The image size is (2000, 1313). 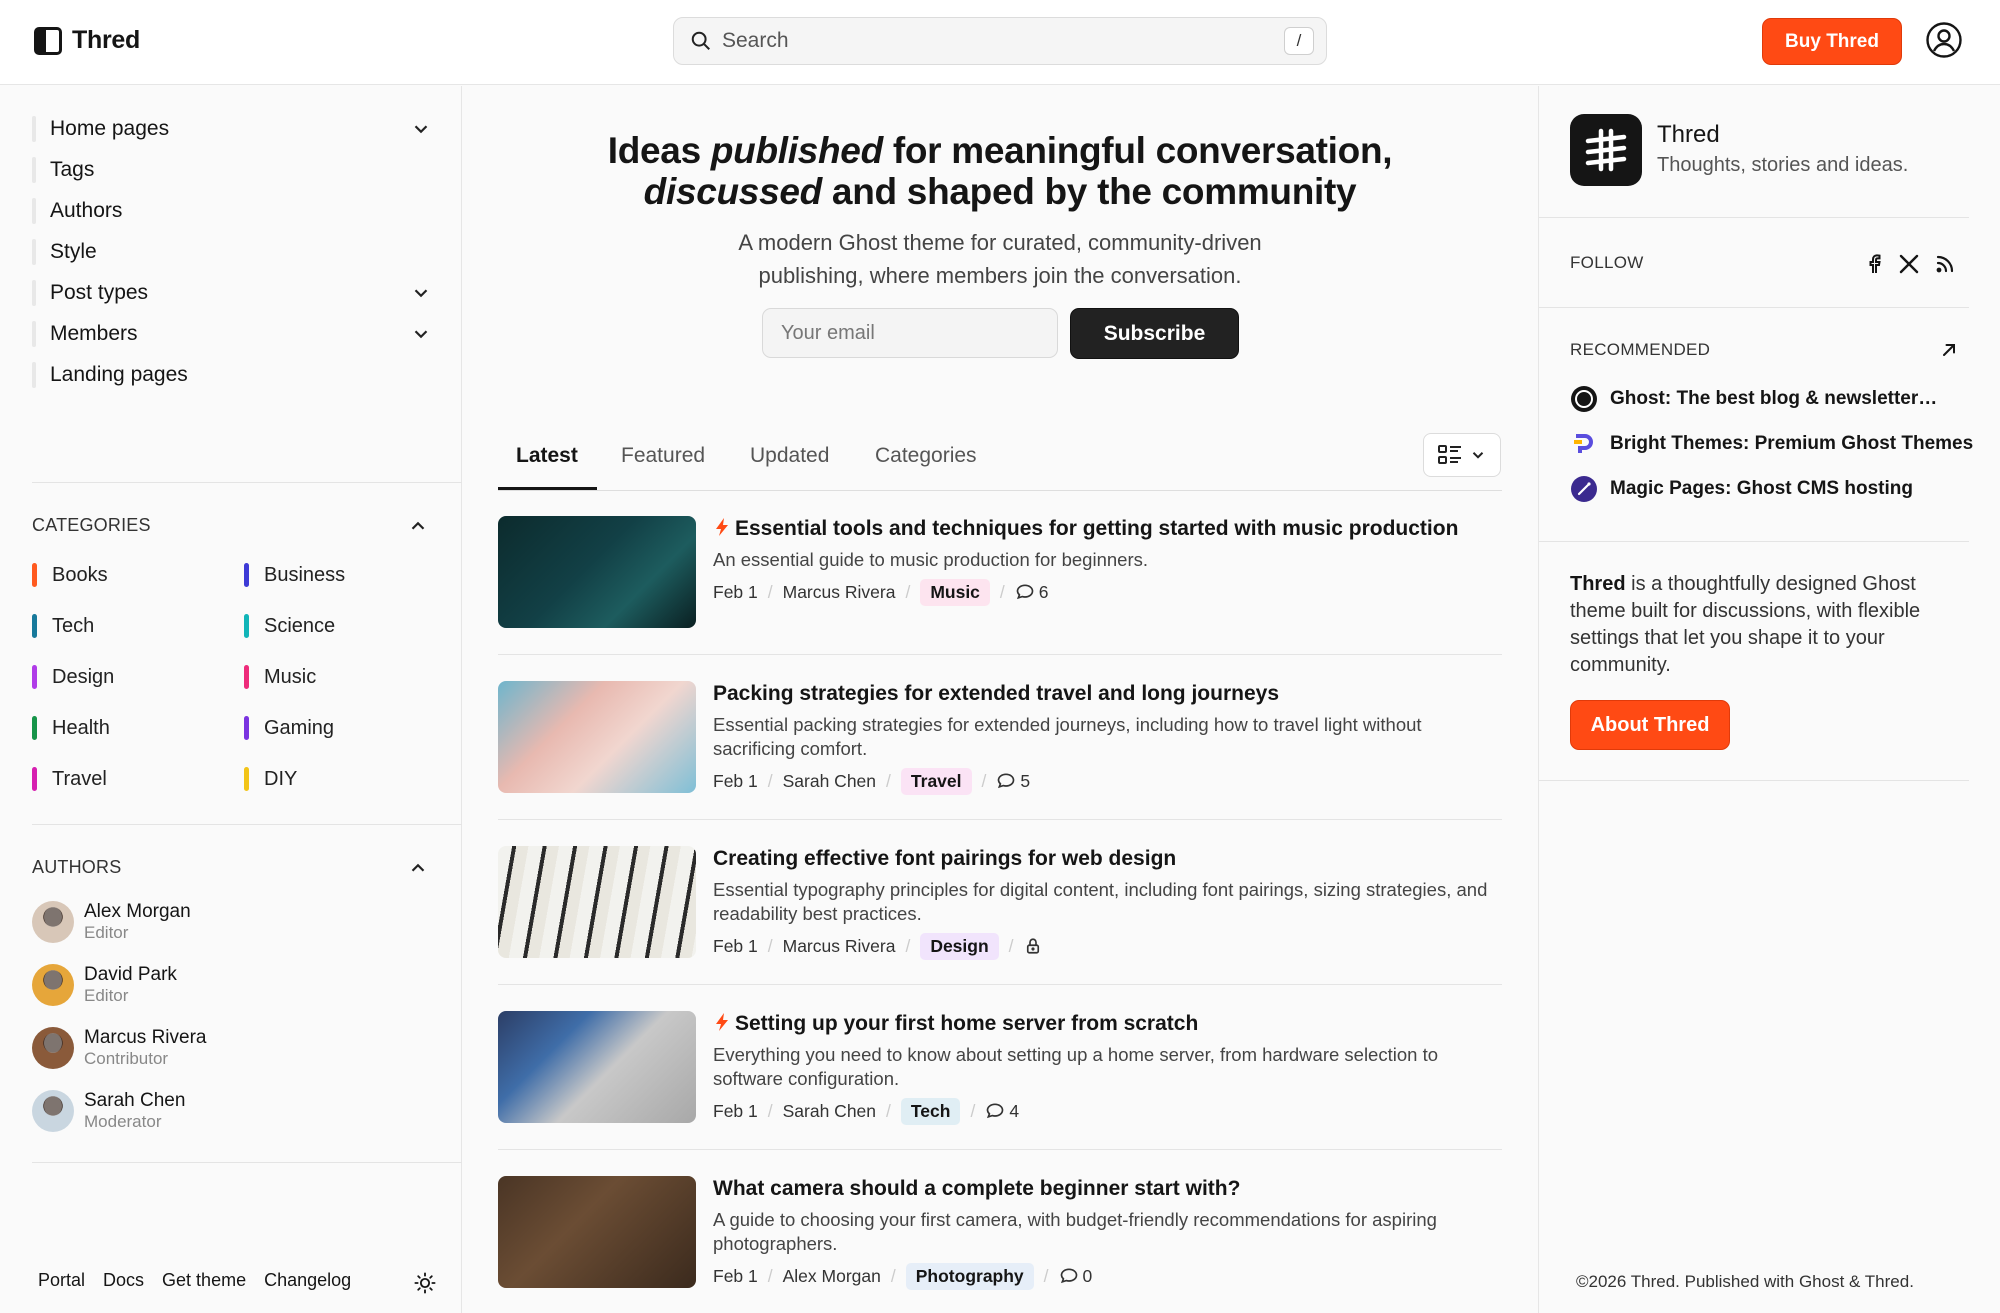 What do you see at coordinates (1832, 41) in the screenshot?
I see `buy-thred-button: Buy Thred` at bounding box center [1832, 41].